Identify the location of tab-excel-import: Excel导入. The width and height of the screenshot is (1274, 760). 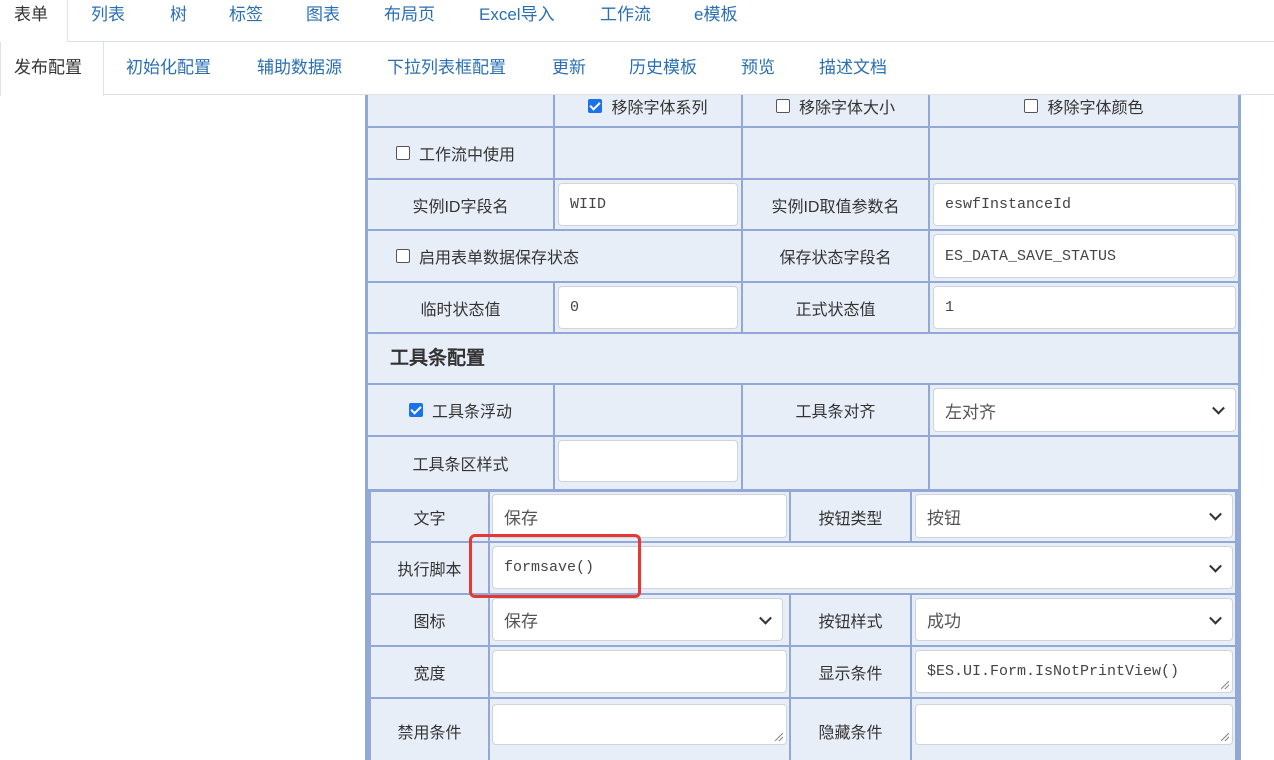
(517, 21).